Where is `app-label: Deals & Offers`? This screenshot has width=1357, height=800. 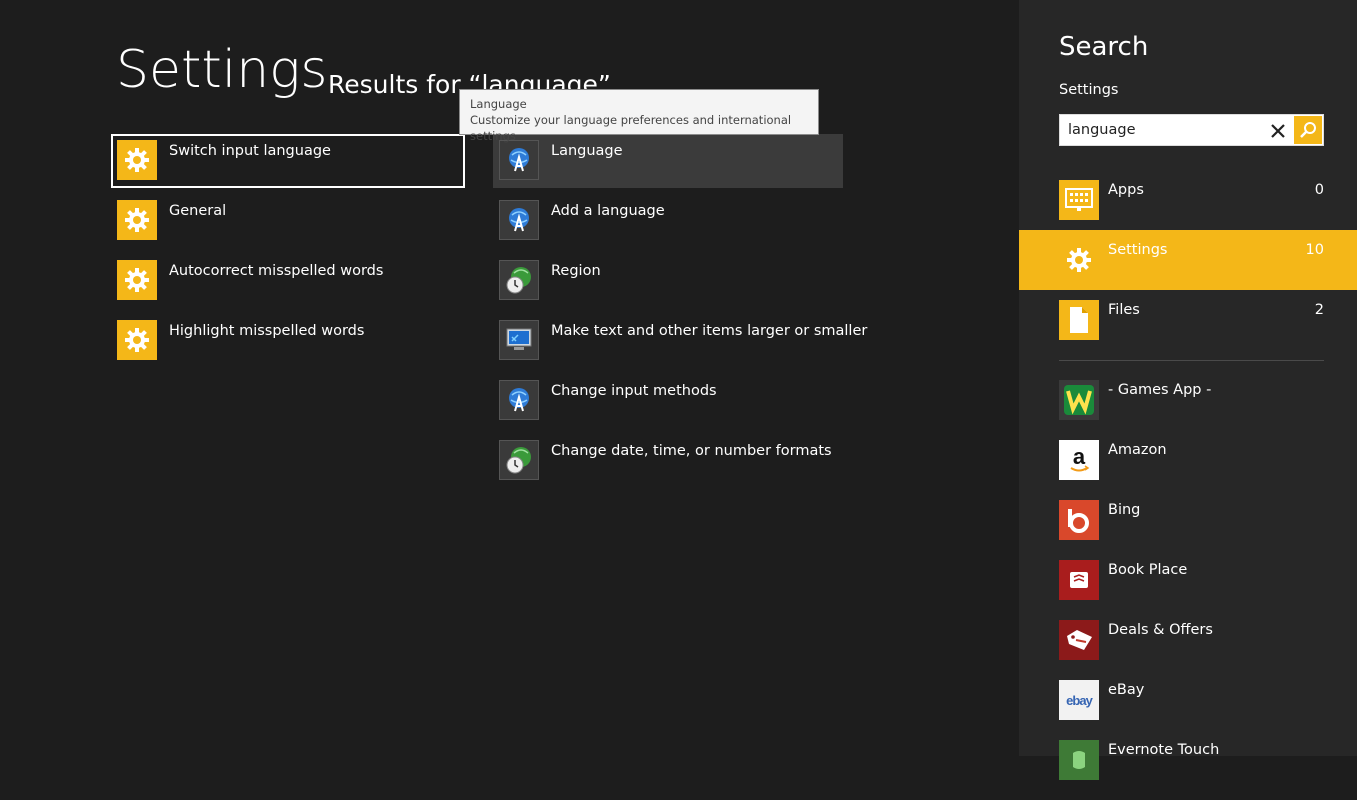
app-label: Deals & Offers is located at coordinates (1160, 630).